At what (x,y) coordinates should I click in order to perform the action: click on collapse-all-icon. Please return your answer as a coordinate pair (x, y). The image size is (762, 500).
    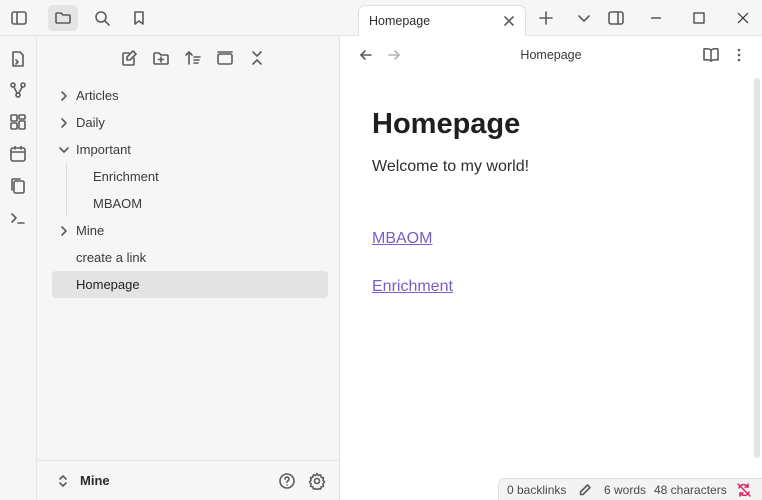
    Looking at the image, I should click on (257, 58).